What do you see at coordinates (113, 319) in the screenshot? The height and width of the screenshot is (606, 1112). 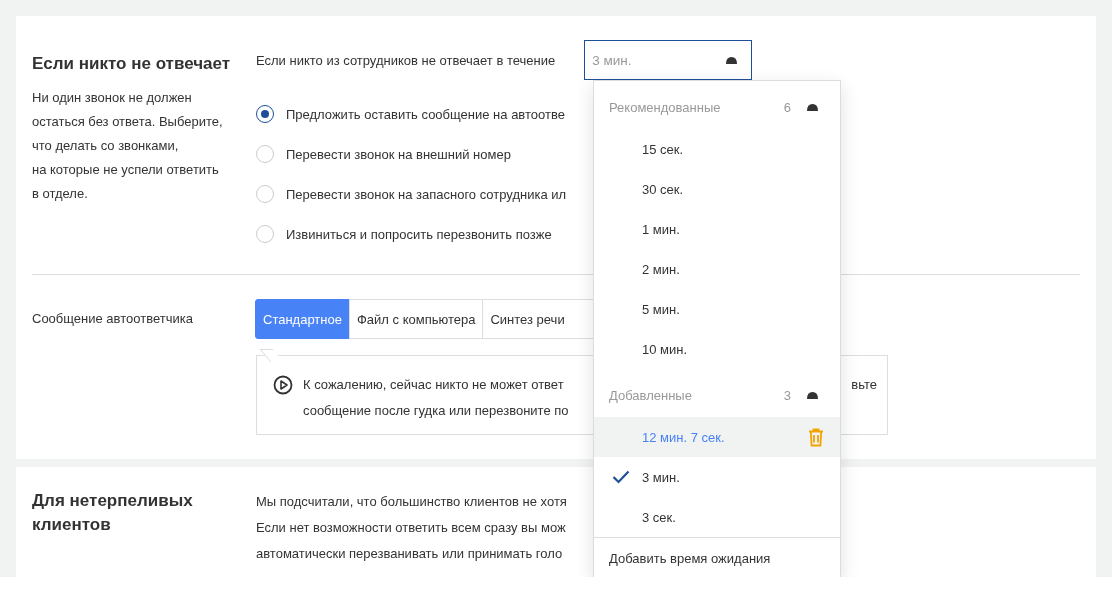 I see `field-label: Сообщение автоответчика` at bounding box center [113, 319].